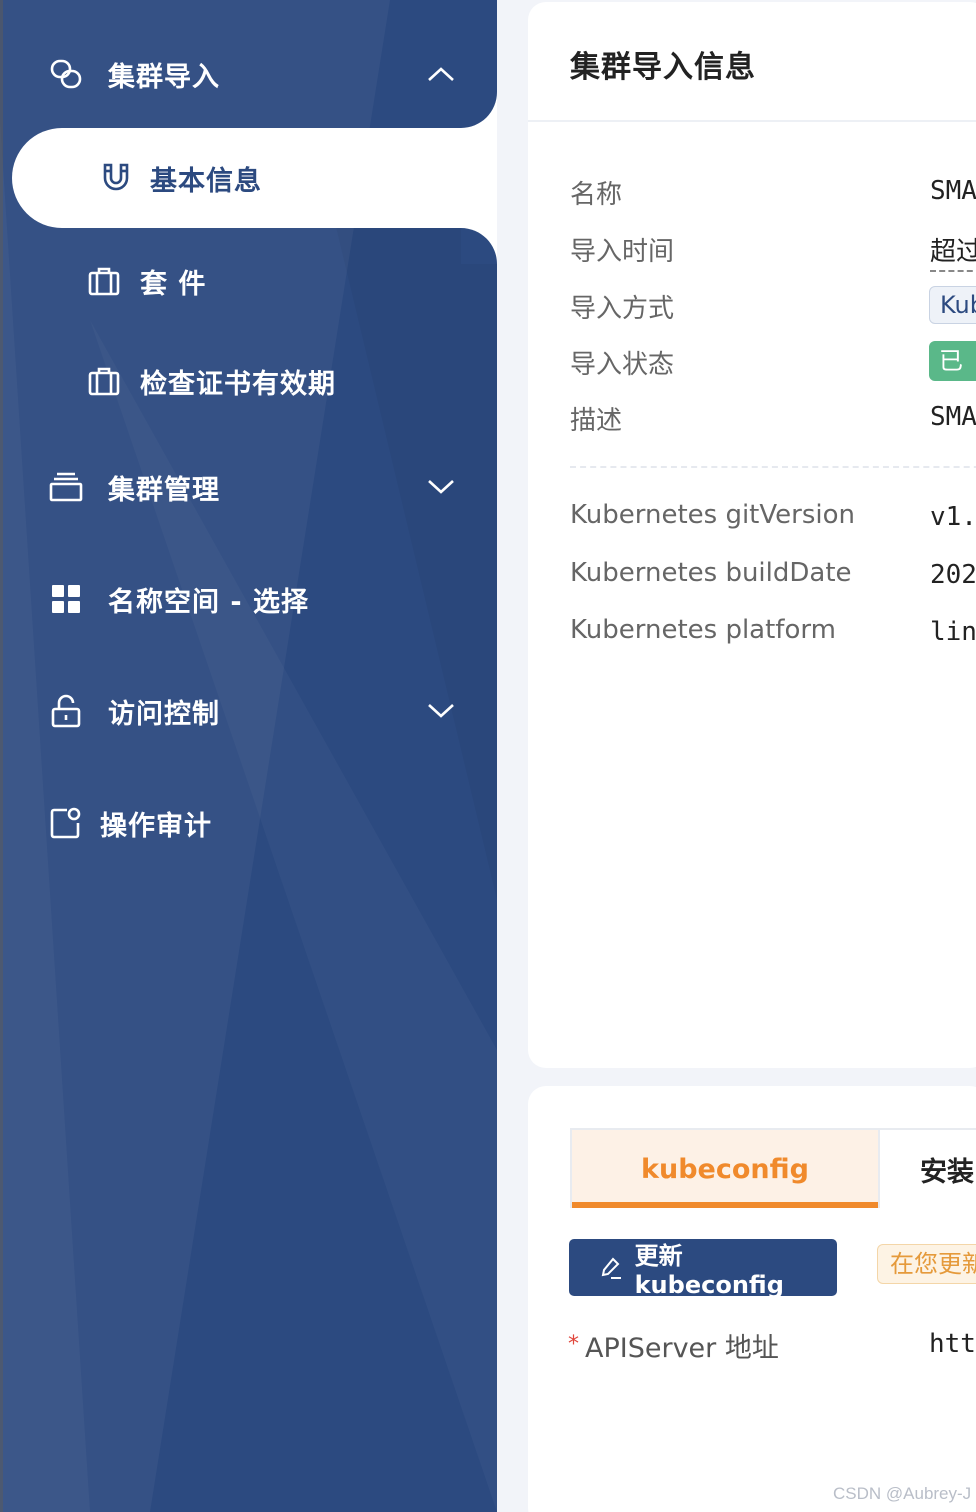  I want to click on field-value-import-time: 超过, so click(953, 251).